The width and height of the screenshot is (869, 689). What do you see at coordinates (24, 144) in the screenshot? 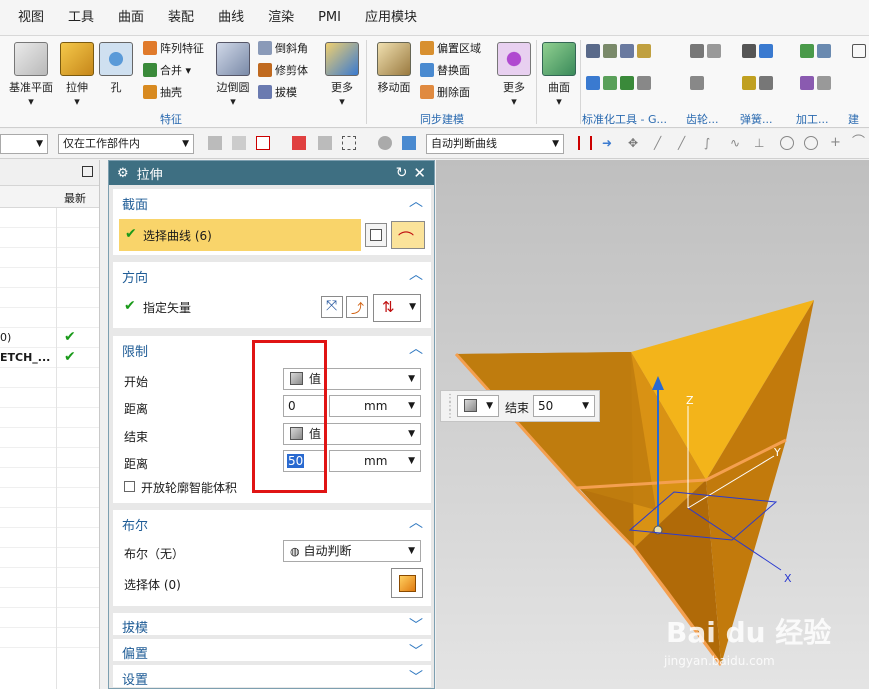
I see `filter-combo: ▼` at bounding box center [24, 144].